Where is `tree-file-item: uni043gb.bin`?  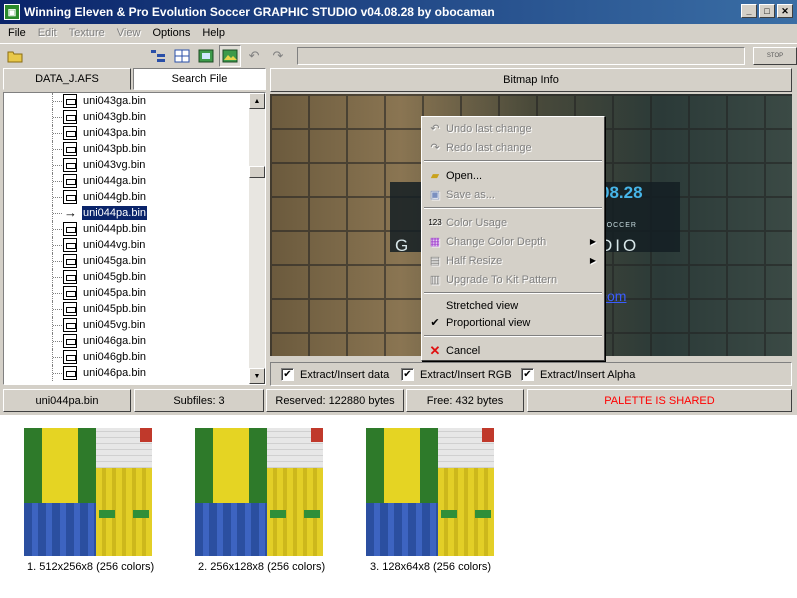 tree-file-item: uni043gb.bin is located at coordinates (127, 117).